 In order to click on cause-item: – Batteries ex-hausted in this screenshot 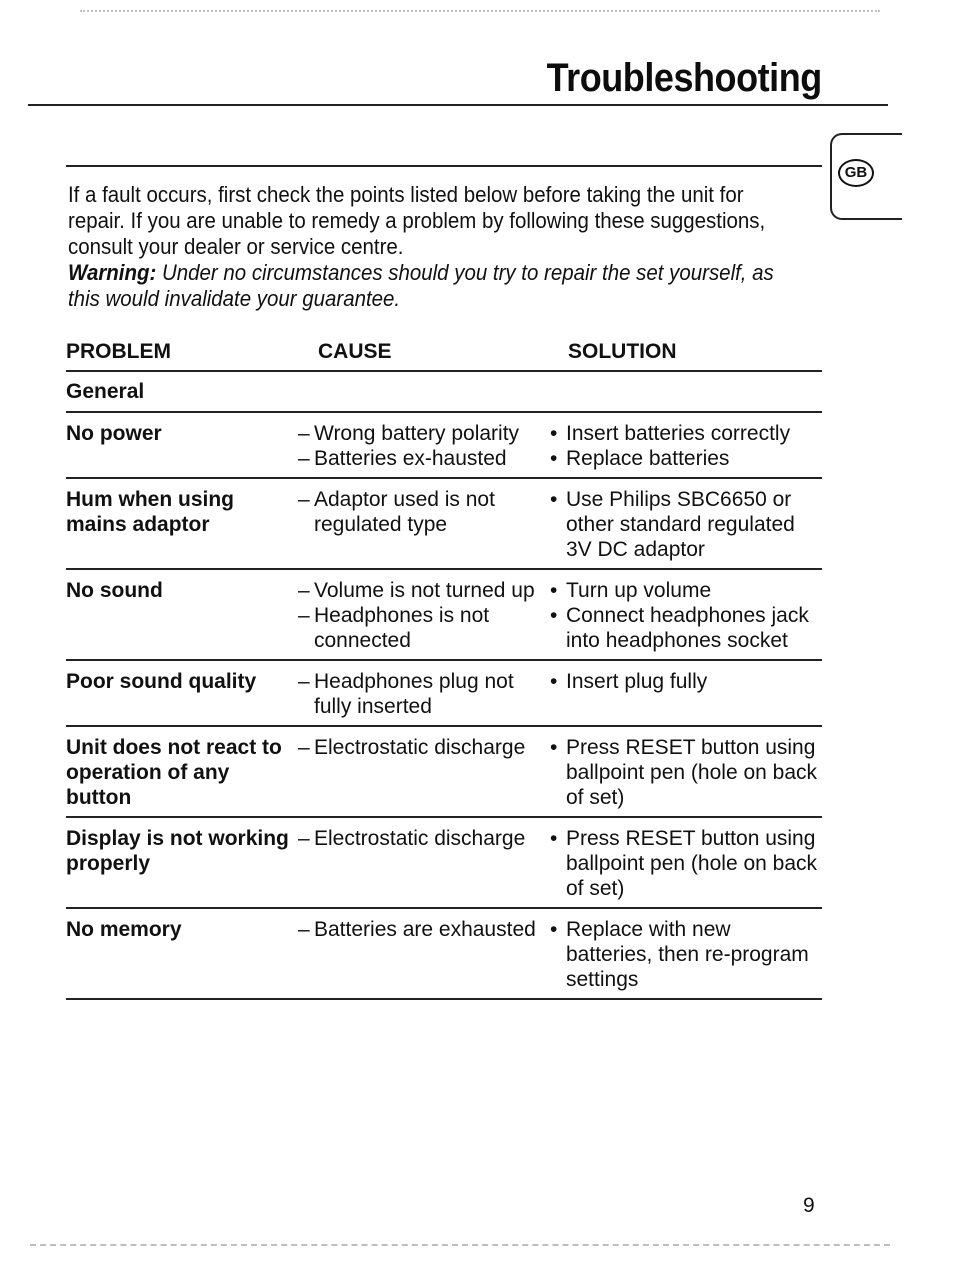, I will do `click(424, 458)`.